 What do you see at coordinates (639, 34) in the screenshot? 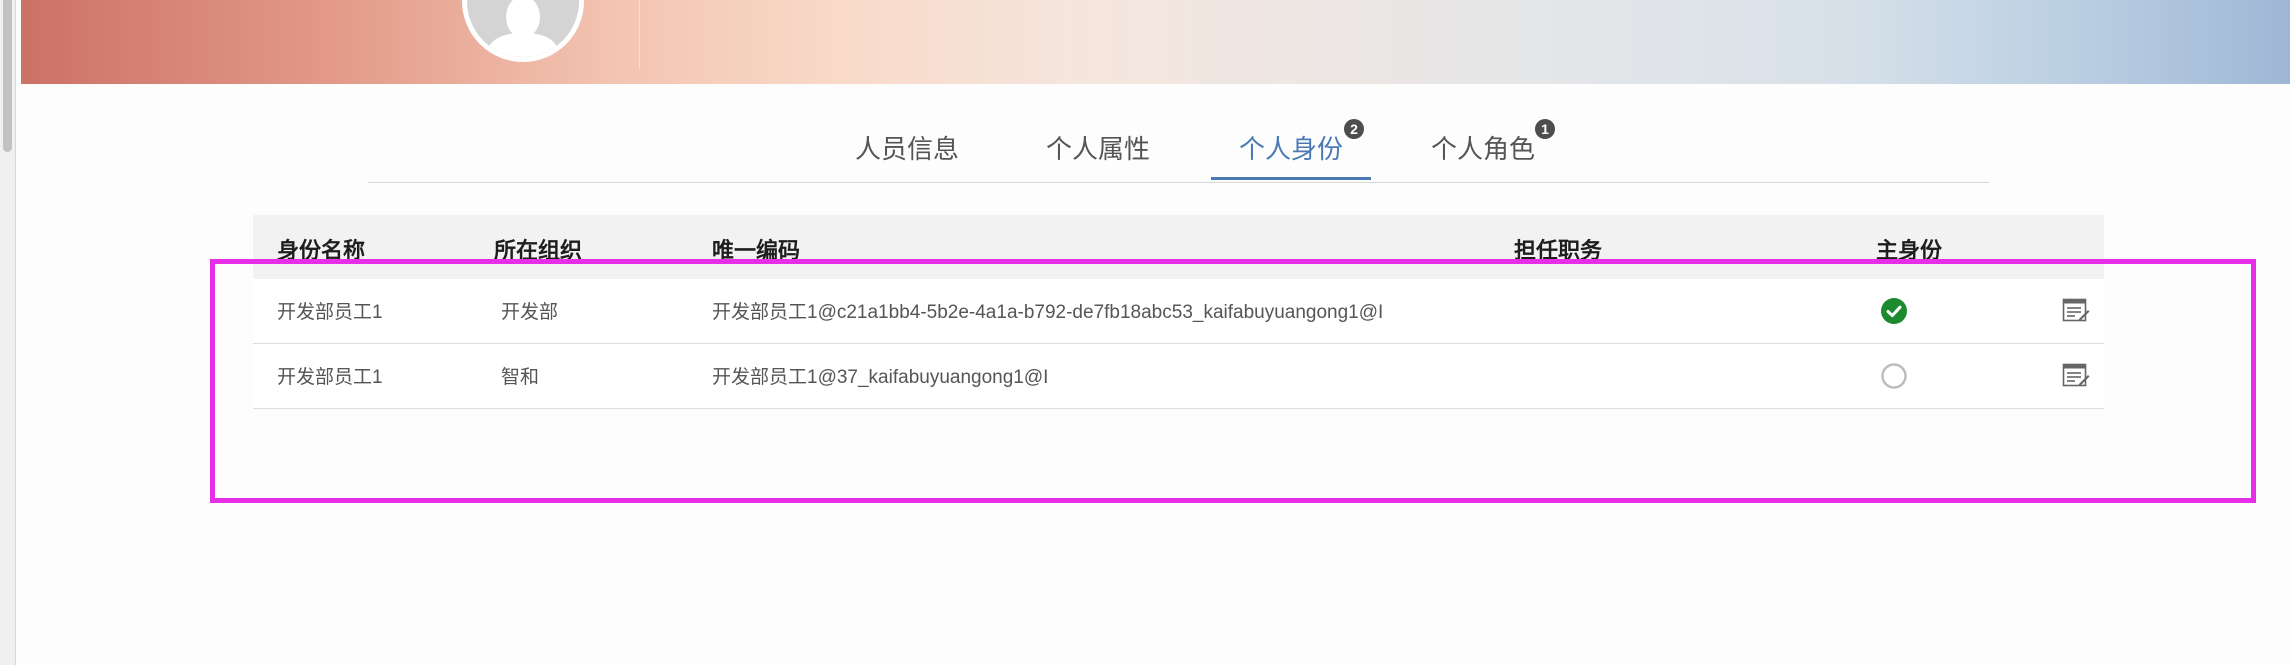
I see `banner-divider` at bounding box center [639, 34].